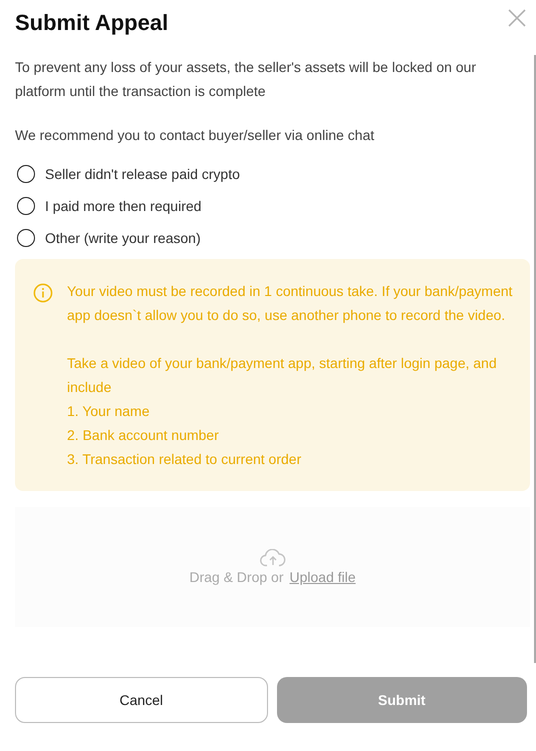  Describe the element at coordinates (236, 577) in the screenshot. I see `upload-prompt: Drag & Drop or` at that location.